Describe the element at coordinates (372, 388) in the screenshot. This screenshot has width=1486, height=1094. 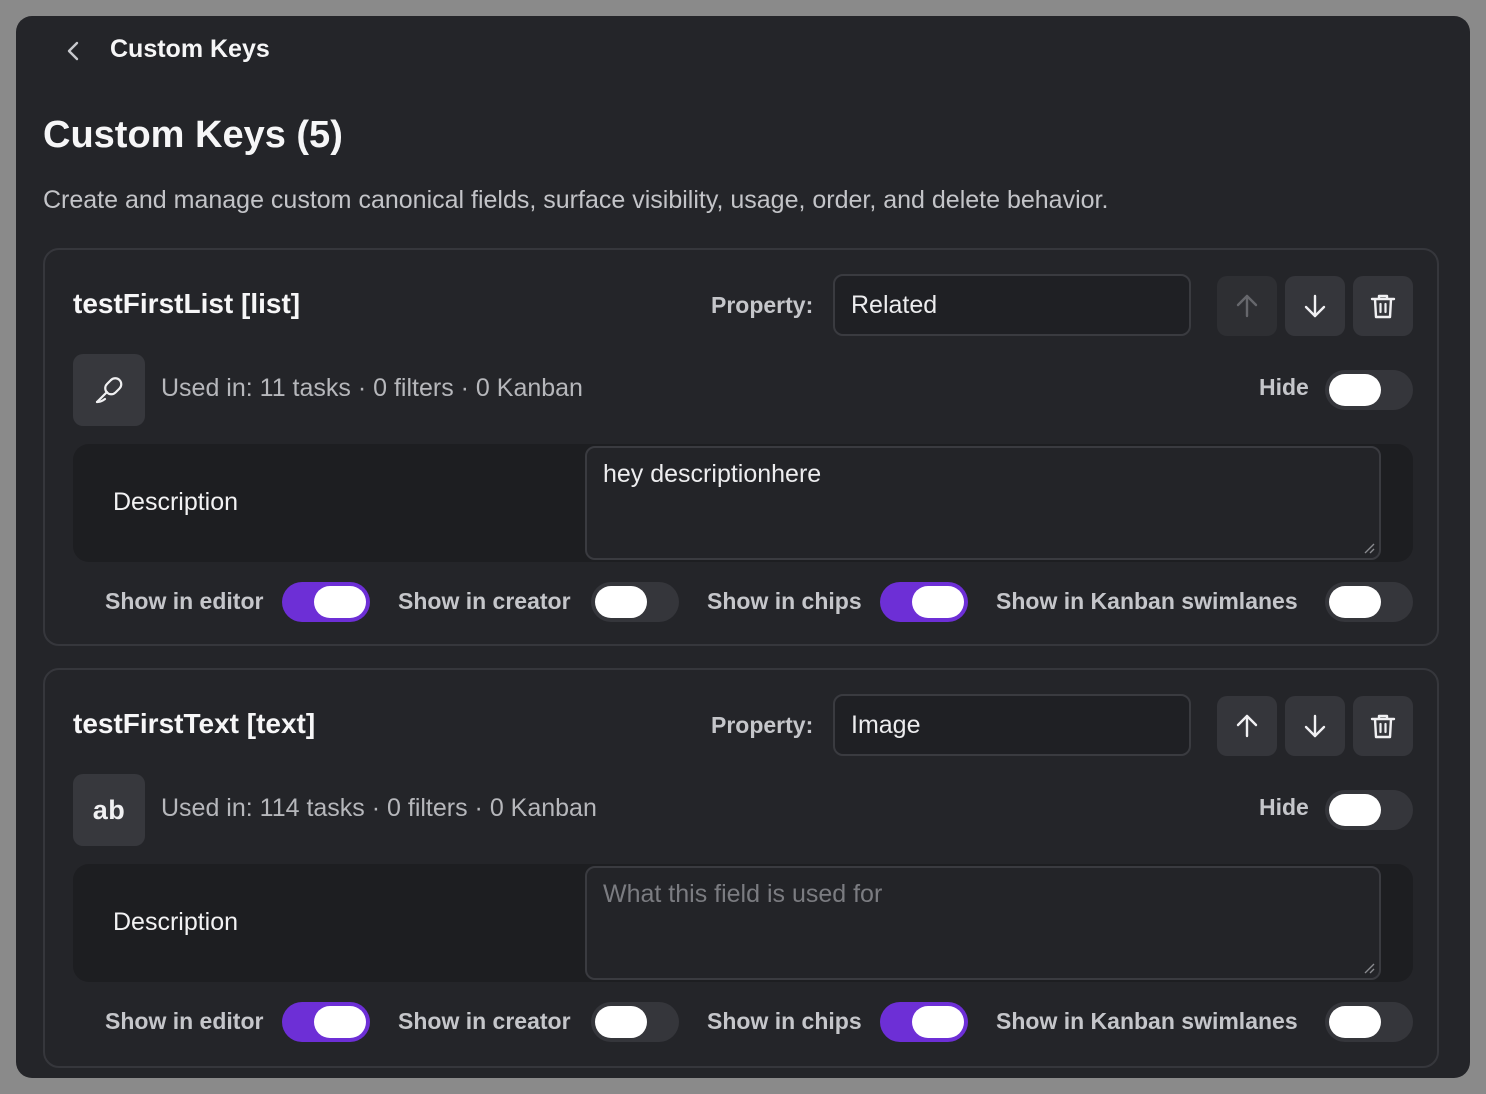
I see `usage-summary: Used in: 11 tasks · 0 filters · 0 Kanban` at that location.